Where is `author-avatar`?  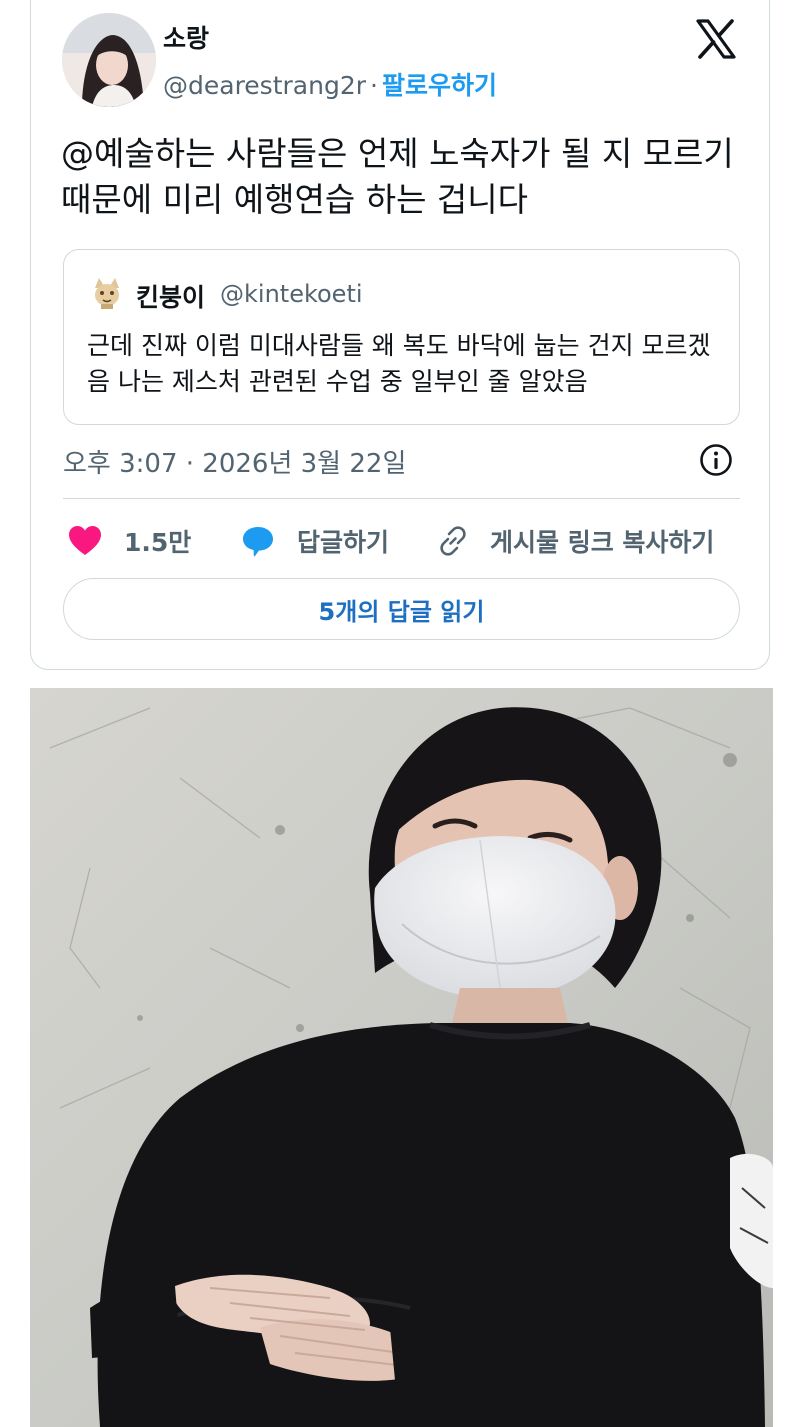 author-avatar is located at coordinates (109, 60).